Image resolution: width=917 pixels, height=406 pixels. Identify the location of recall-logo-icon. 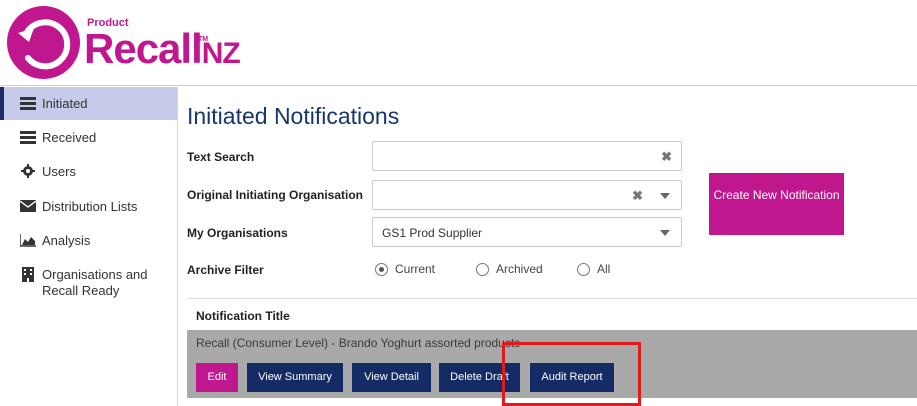
(43, 42).